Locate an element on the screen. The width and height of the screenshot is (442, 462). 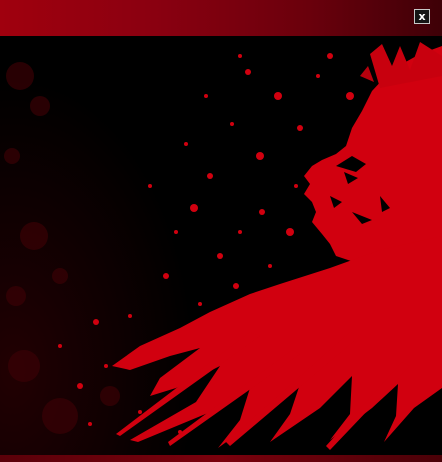
title-bar: x is located at coordinates (221, 18).